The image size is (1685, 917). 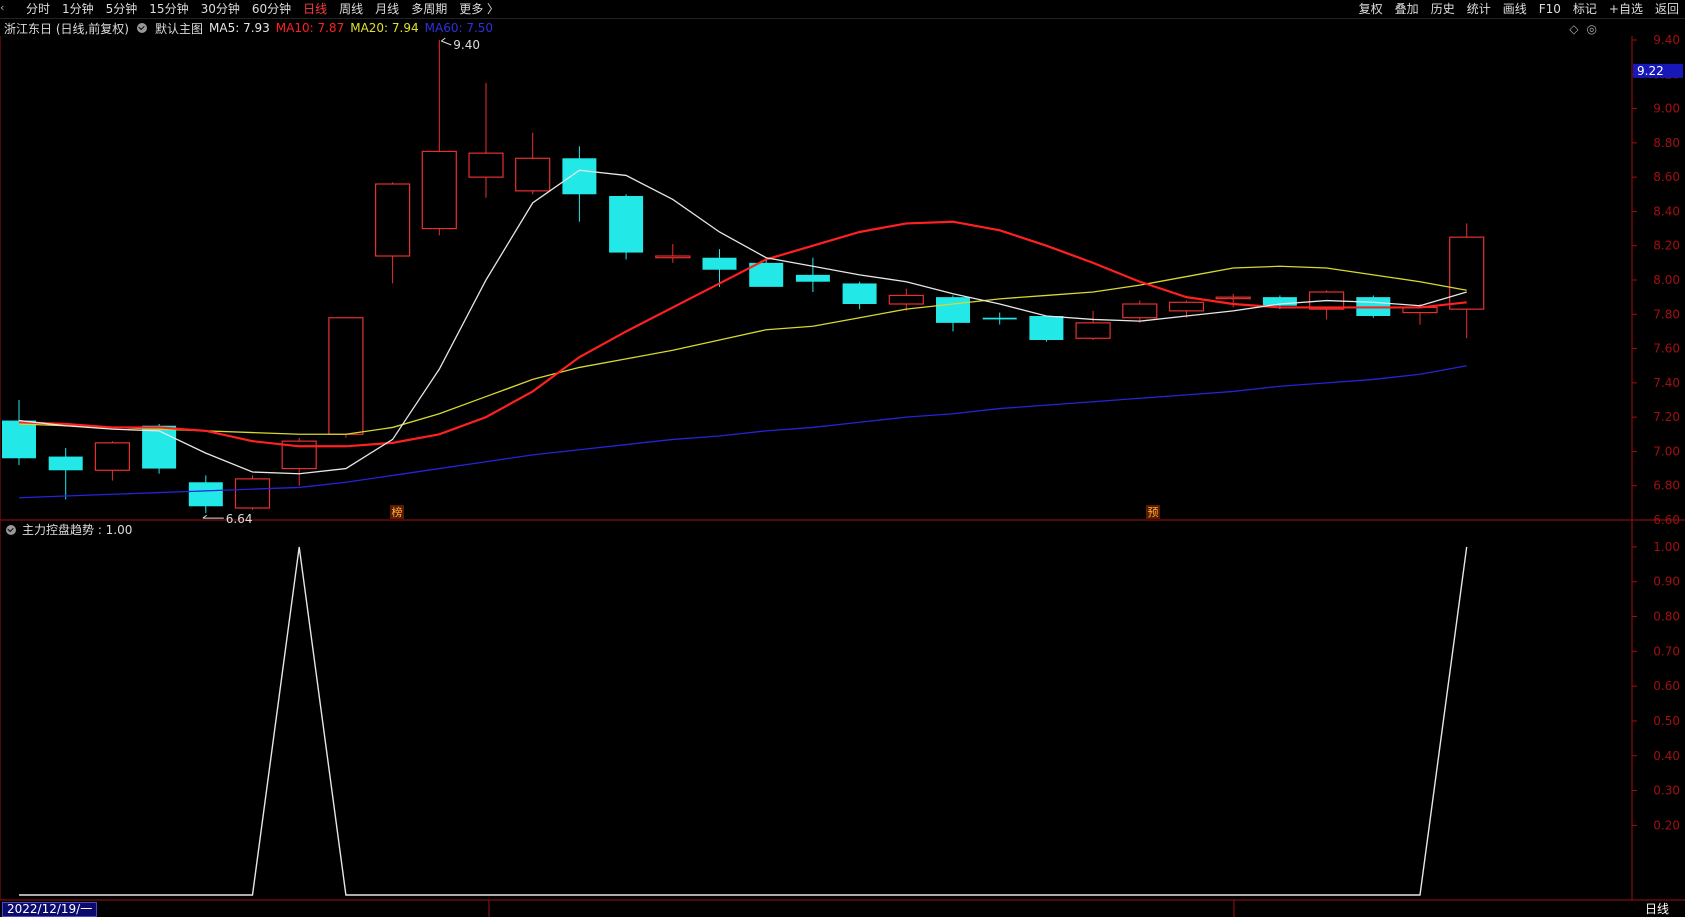 I want to click on indicator-tick-label: 0.70, so click(x=1666, y=651).